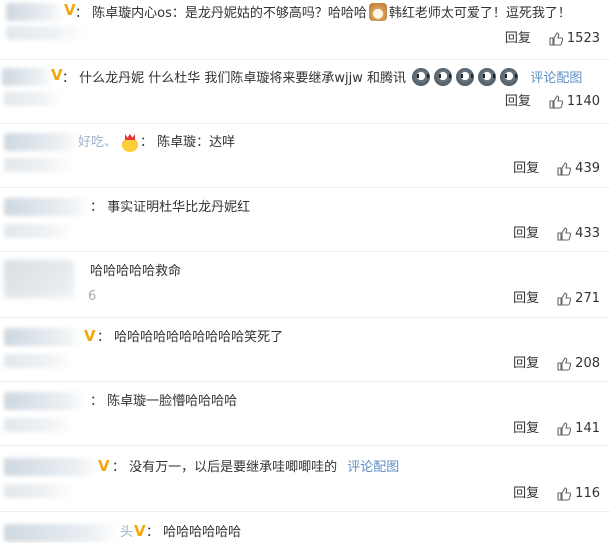  I want to click on comment-text-main: ： 没有万一，以后是要继承哇唧唧哇的, so click(225, 467).